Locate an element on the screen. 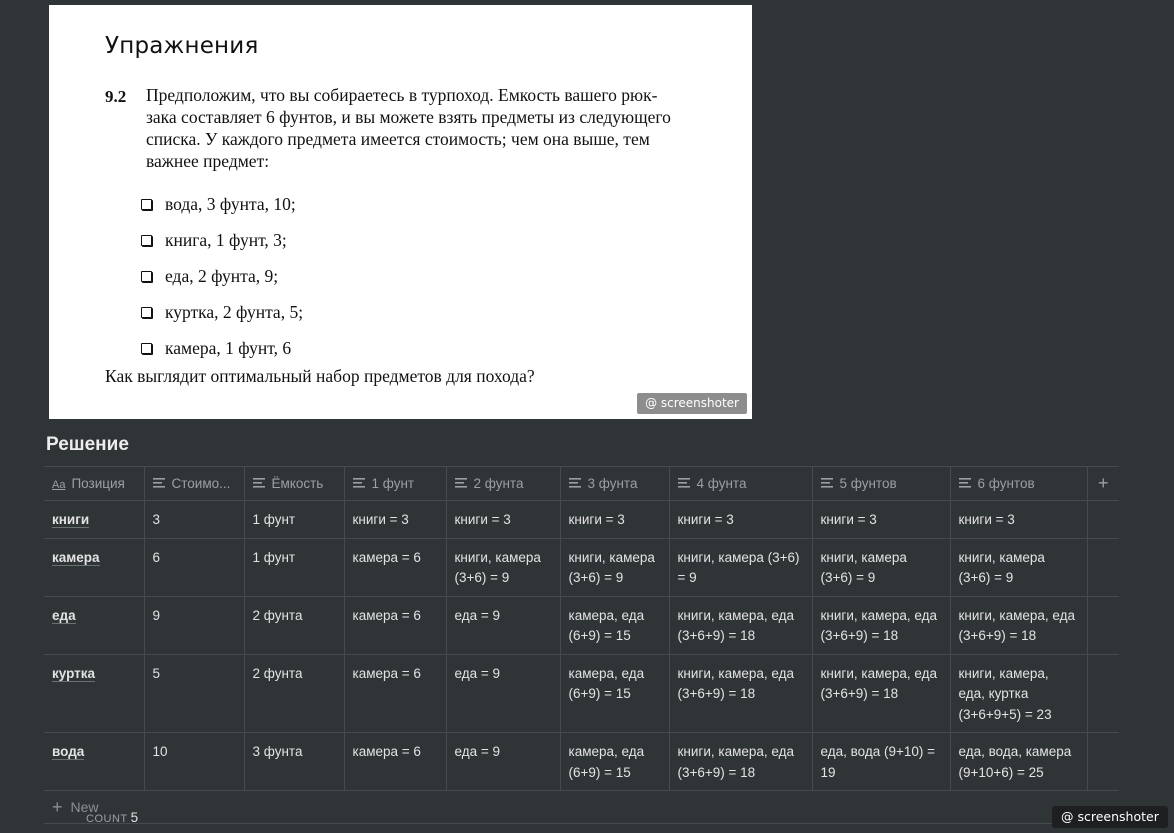 This screenshot has width=1174, height=833. section-title: Решение is located at coordinates (87, 444).